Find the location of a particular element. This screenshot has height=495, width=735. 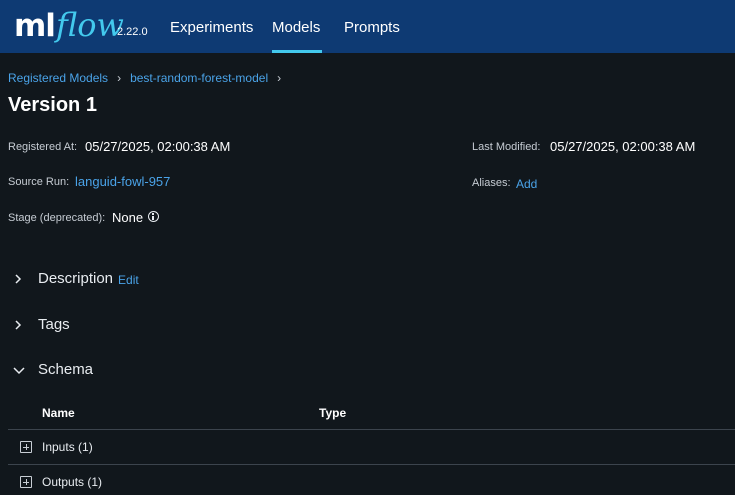

active-nav-indicator is located at coordinates (297, 51).